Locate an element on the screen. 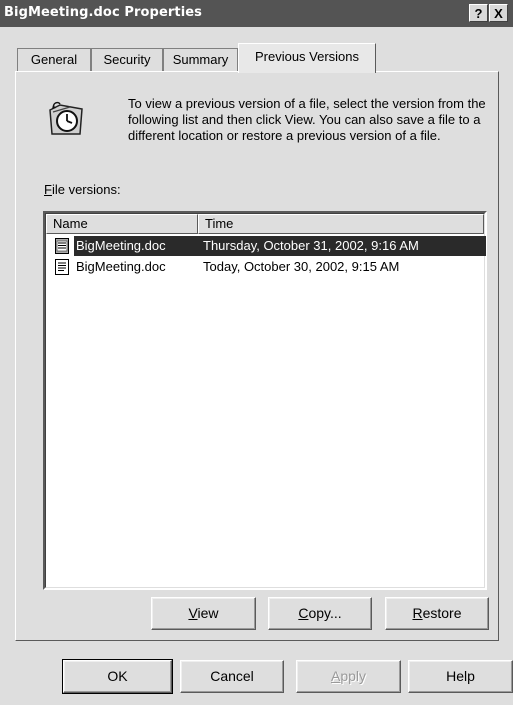 The width and height of the screenshot is (513, 705). file-versions-mnemonic: F is located at coordinates (48, 189).